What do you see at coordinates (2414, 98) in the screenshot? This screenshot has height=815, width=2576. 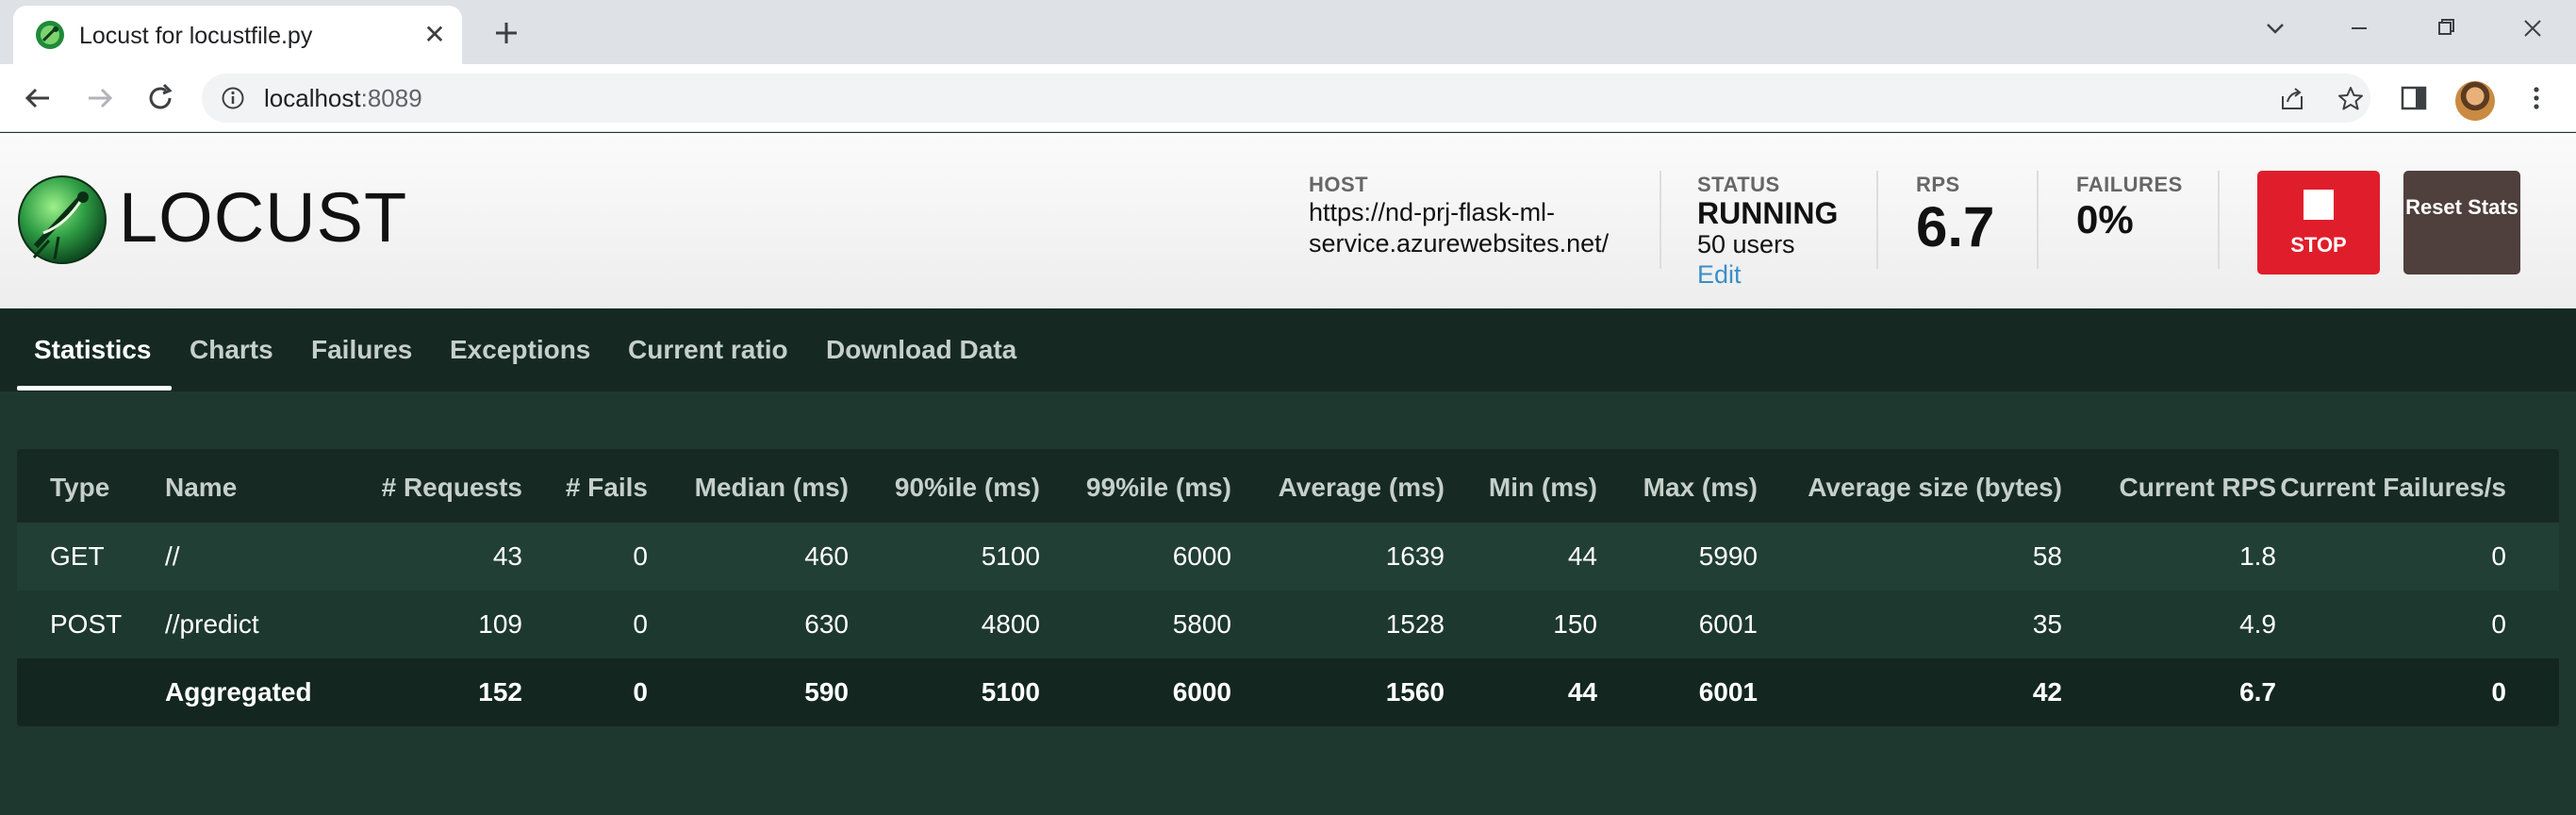 I see `side-panel-icon` at bounding box center [2414, 98].